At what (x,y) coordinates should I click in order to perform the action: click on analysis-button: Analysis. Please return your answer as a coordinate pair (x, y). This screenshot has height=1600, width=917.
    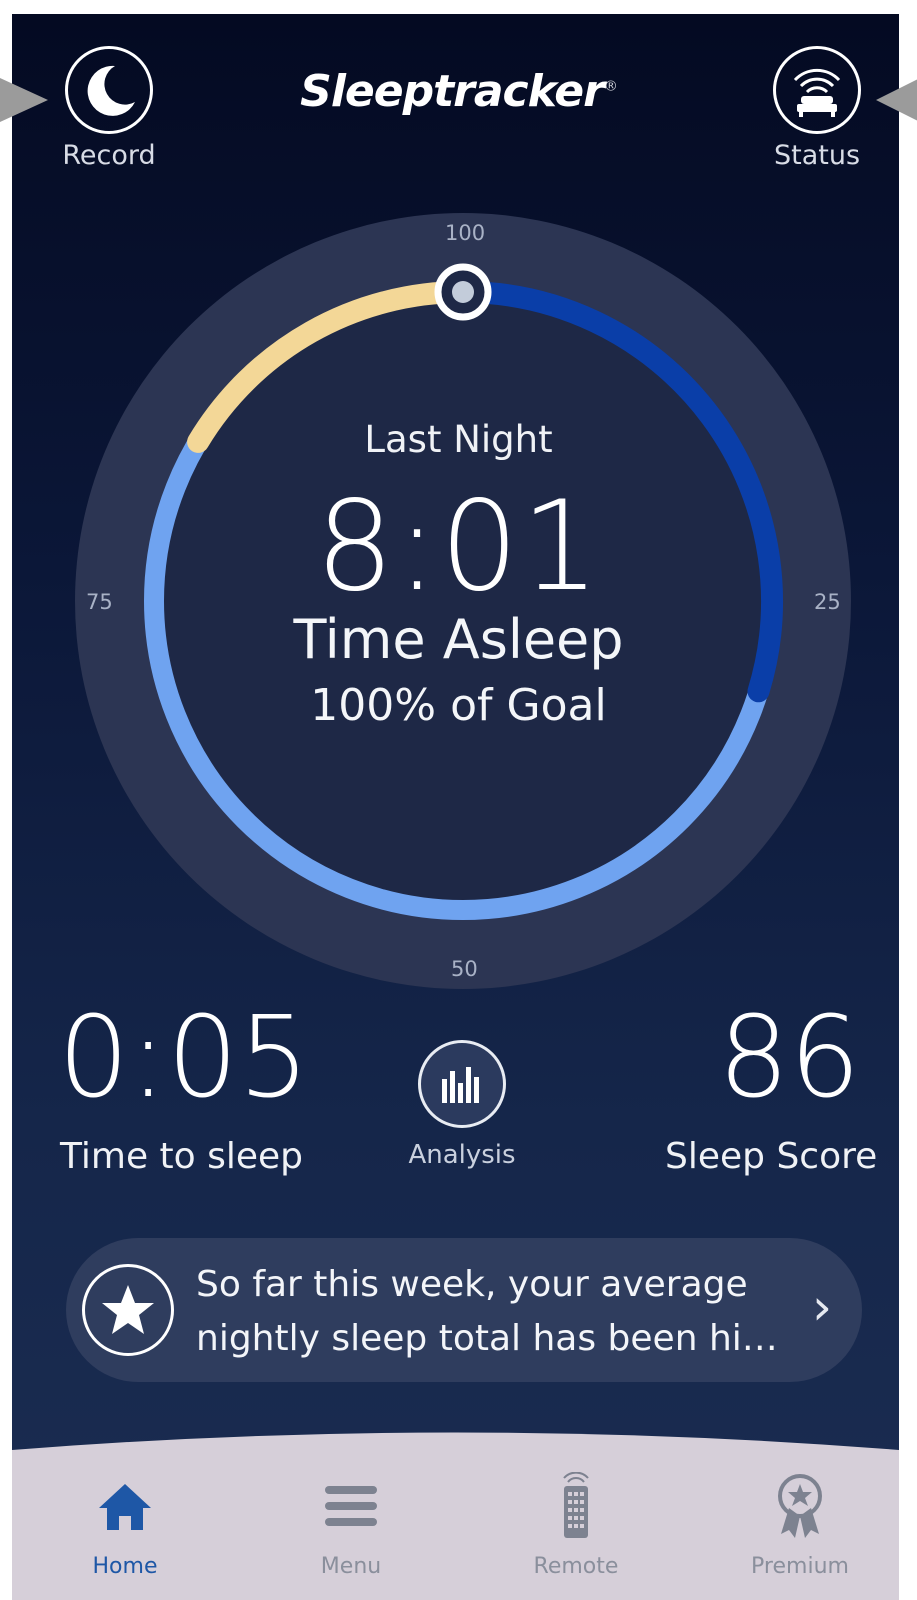
    Looking at the image, I should click on (462, 1105).